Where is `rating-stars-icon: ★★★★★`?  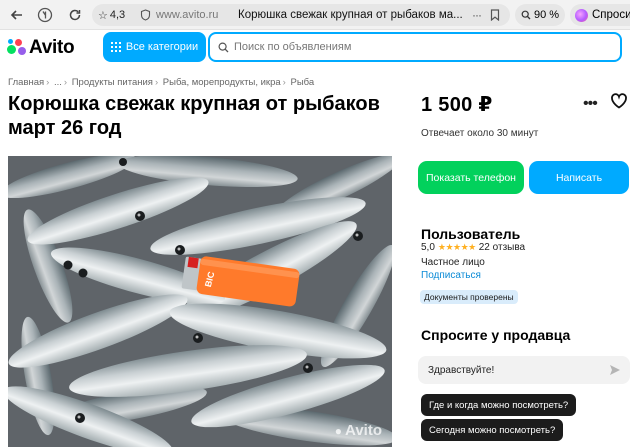 rating-stars-icon: ★★★★★ is located at coordinates (456, 247).